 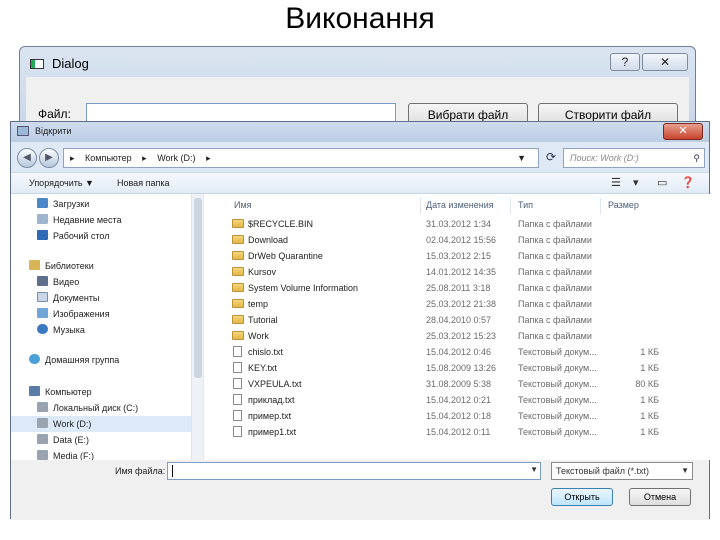 What do you see at coordinates (27, 158) in the screenshot?
I see `back-icon: ◀` at bounding box center [27, 158].